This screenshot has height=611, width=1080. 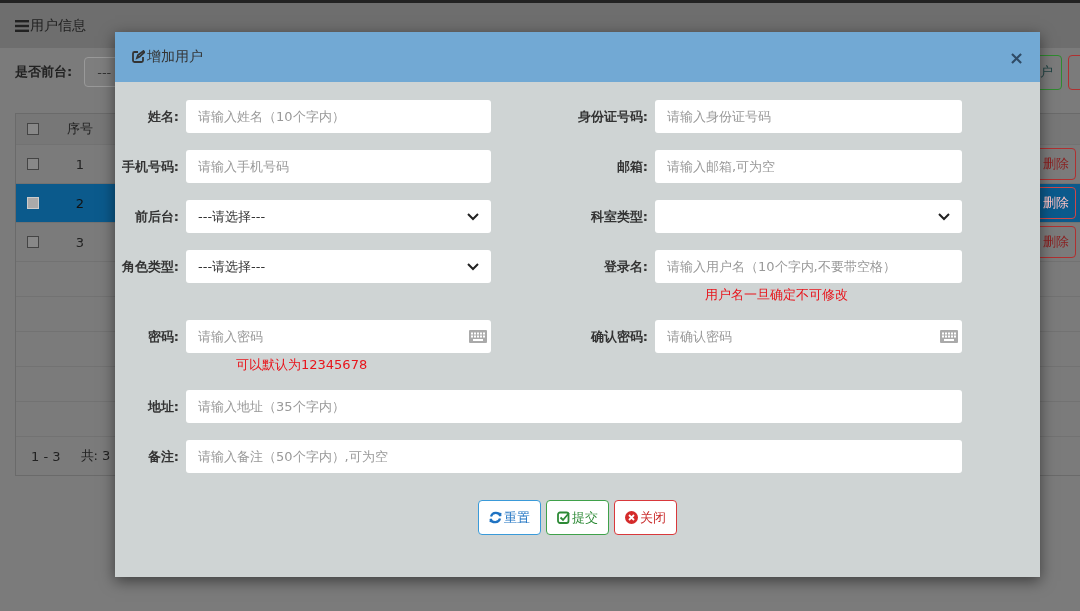 What do you see at coordinates (163, 117) in the screenshot?
I see `field-label: 姓名:` at bounding box center [163, 117].